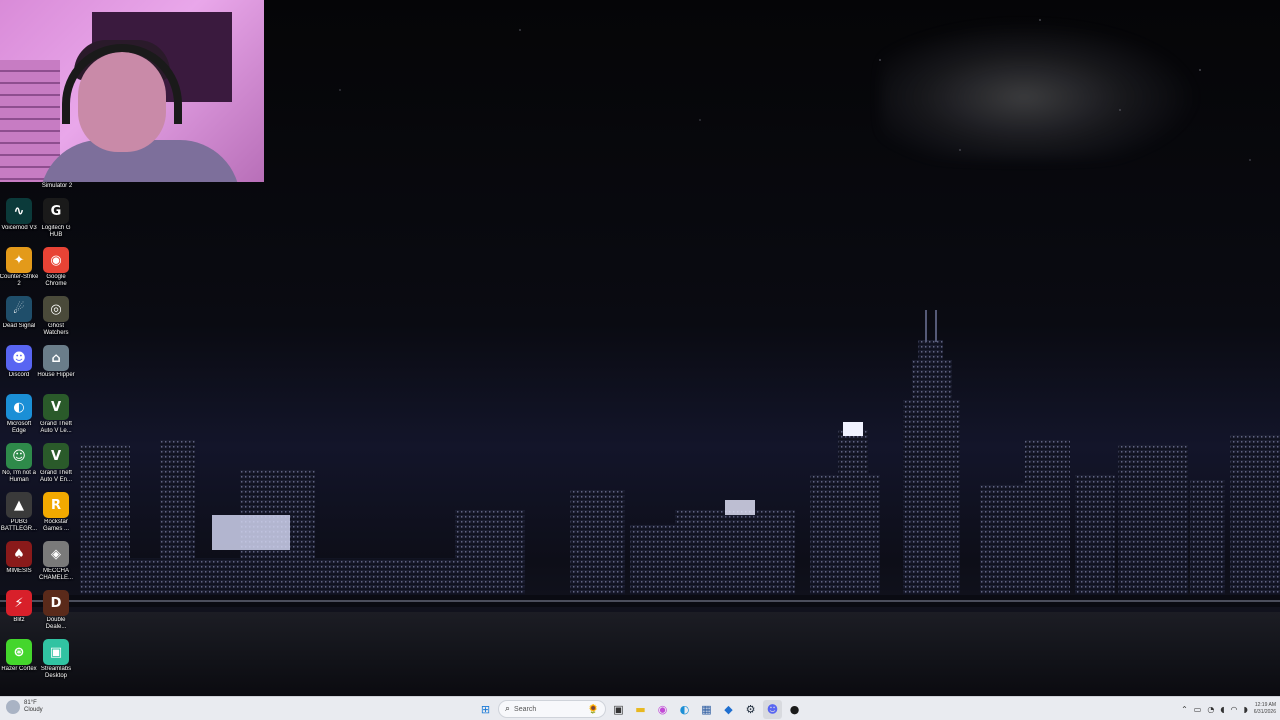  What do you see at coordinates (57, 186) in the screenshot?
I see `desktop-icon-label-partial: Simulator 2` at bounding box center [57, 186].